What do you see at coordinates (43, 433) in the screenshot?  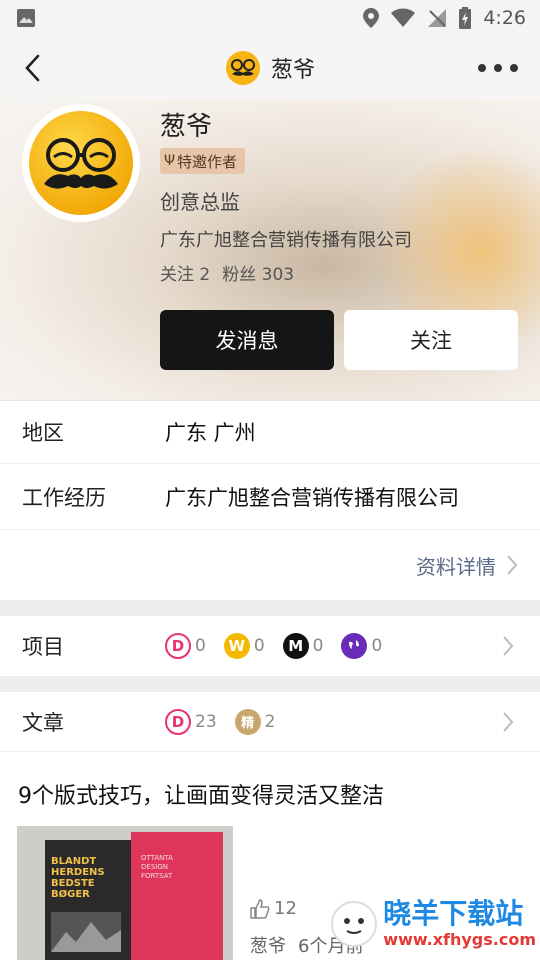 I see `region-label: 地区` at bounding box center [43, 433].